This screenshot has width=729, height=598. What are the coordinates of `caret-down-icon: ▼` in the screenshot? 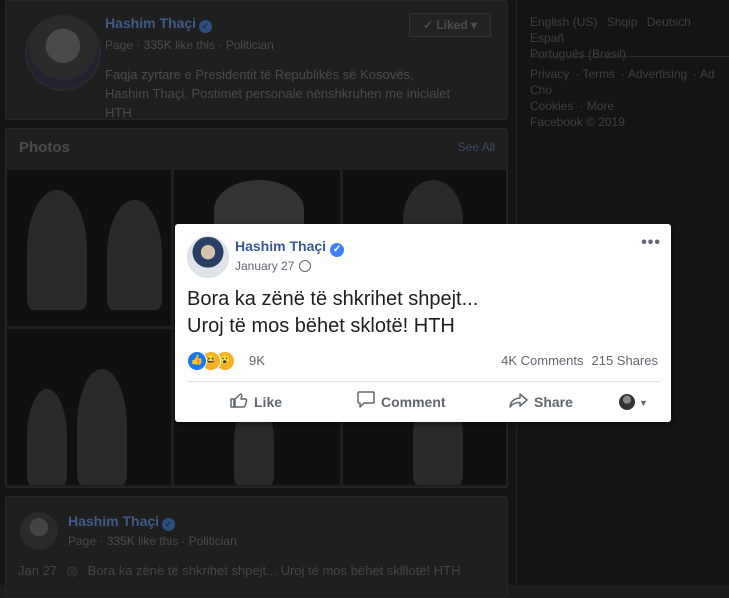 It's located at (643, 403).